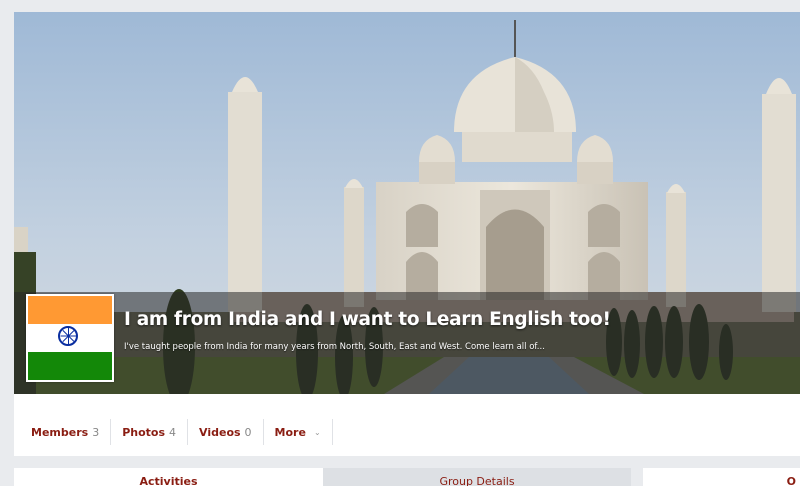 This screenshot has width=800, height=486. Describe the element at coordinates (173, 432) in the screenshot. I see `nav-photos-count: 4` at that location.